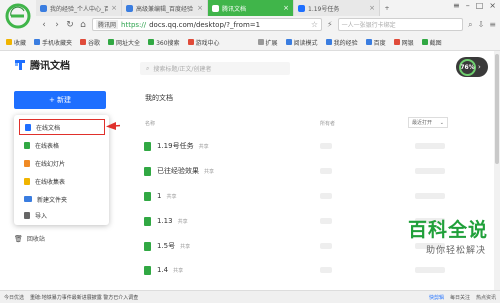 Image resolution: width=500 pixels, height=303 pixels. I want to click on tab-baidu-editor: 高级兼编辑_百度经验 ×, so click(165, 8).